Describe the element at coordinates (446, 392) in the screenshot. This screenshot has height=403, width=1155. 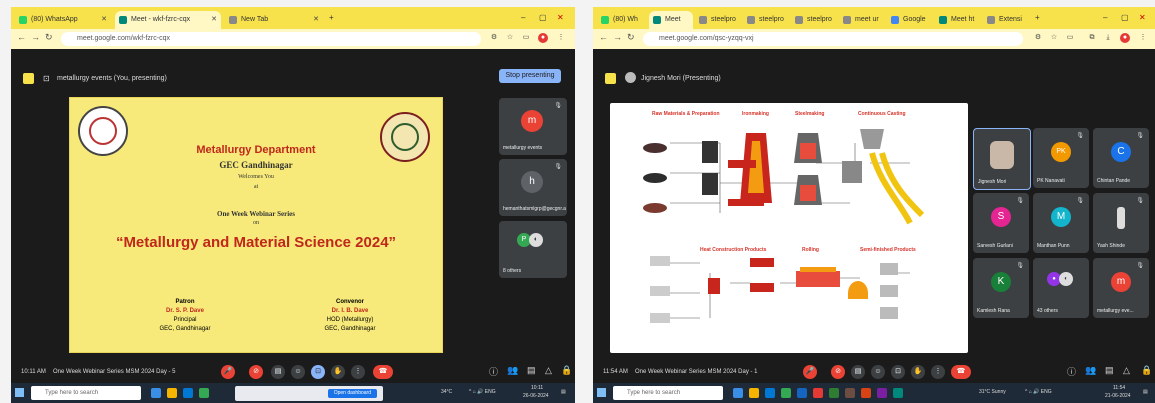
I see `weather-widget: 34°C` at that location.